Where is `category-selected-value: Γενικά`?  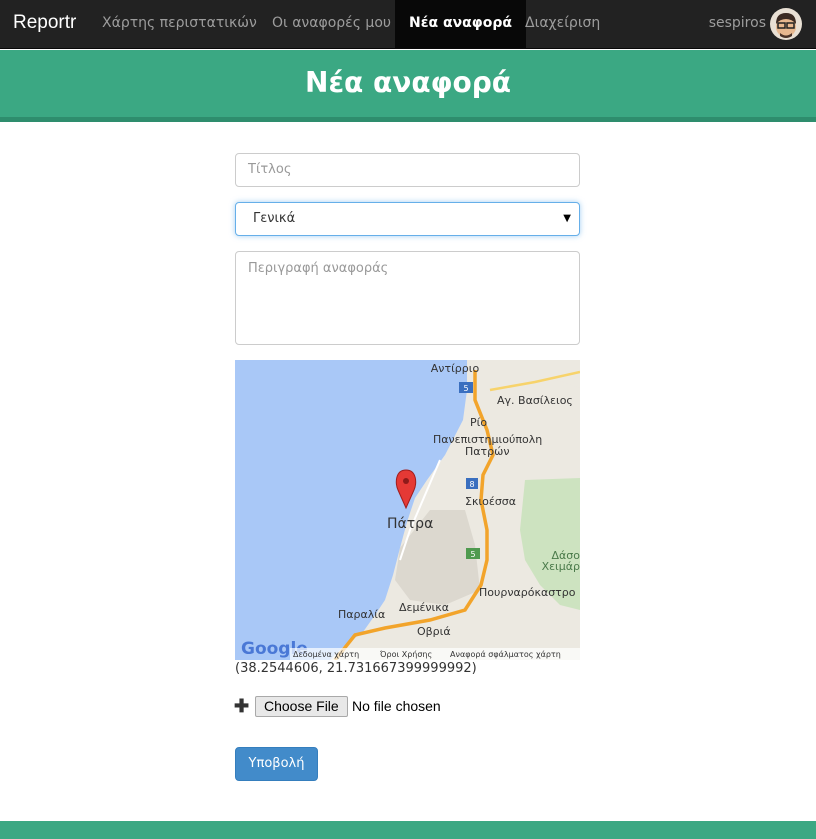 category-selected-value: Γενικά is located at coordinates (274, 218).